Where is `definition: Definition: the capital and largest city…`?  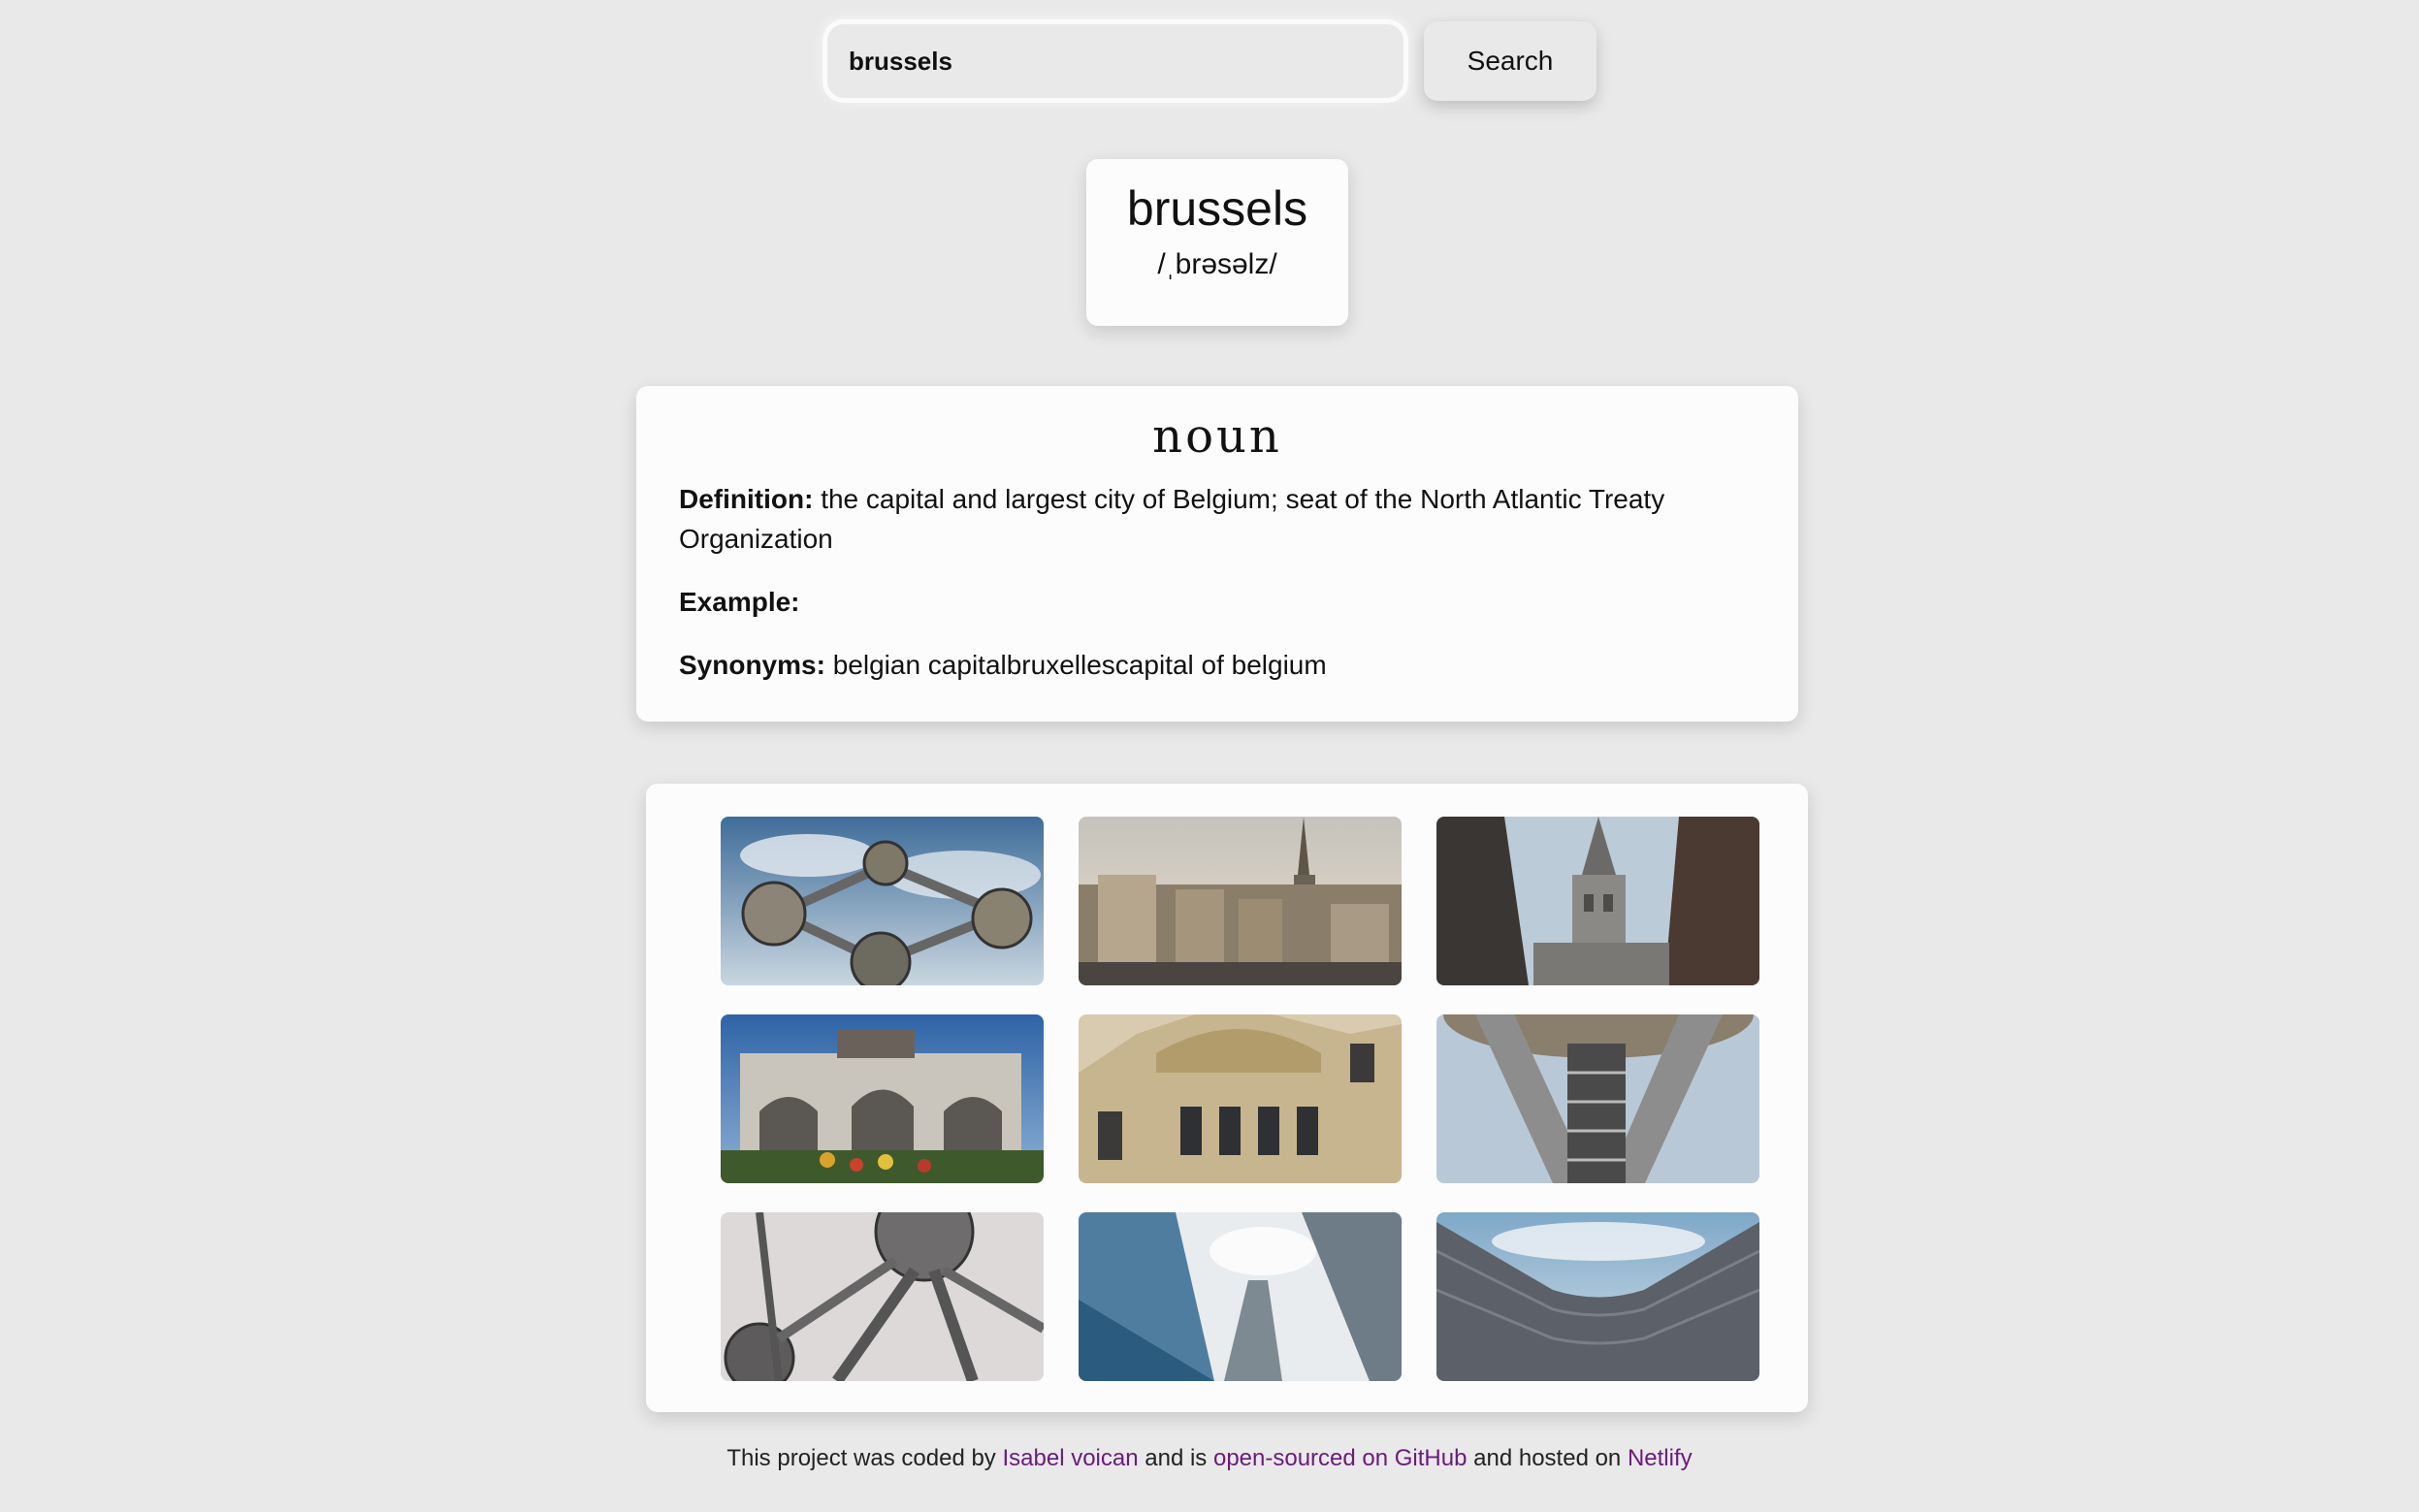
definition: Definition: the capital and largest city… is located at coordinates (1217, 519).